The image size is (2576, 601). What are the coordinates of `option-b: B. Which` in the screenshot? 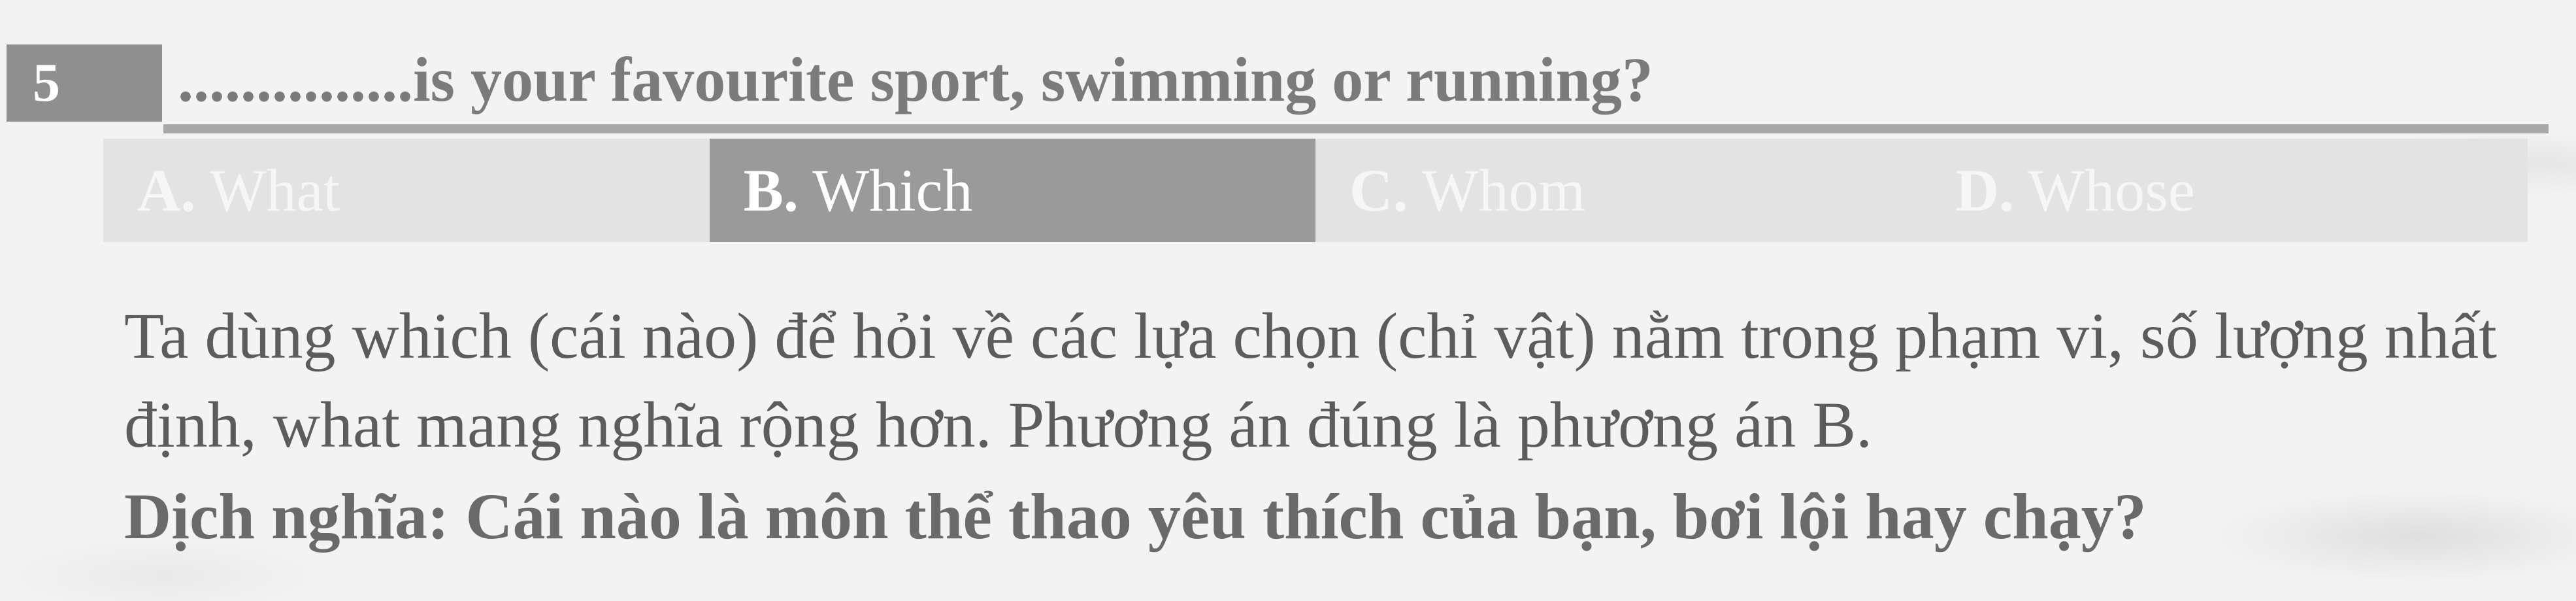 It's located at (1012, 190).